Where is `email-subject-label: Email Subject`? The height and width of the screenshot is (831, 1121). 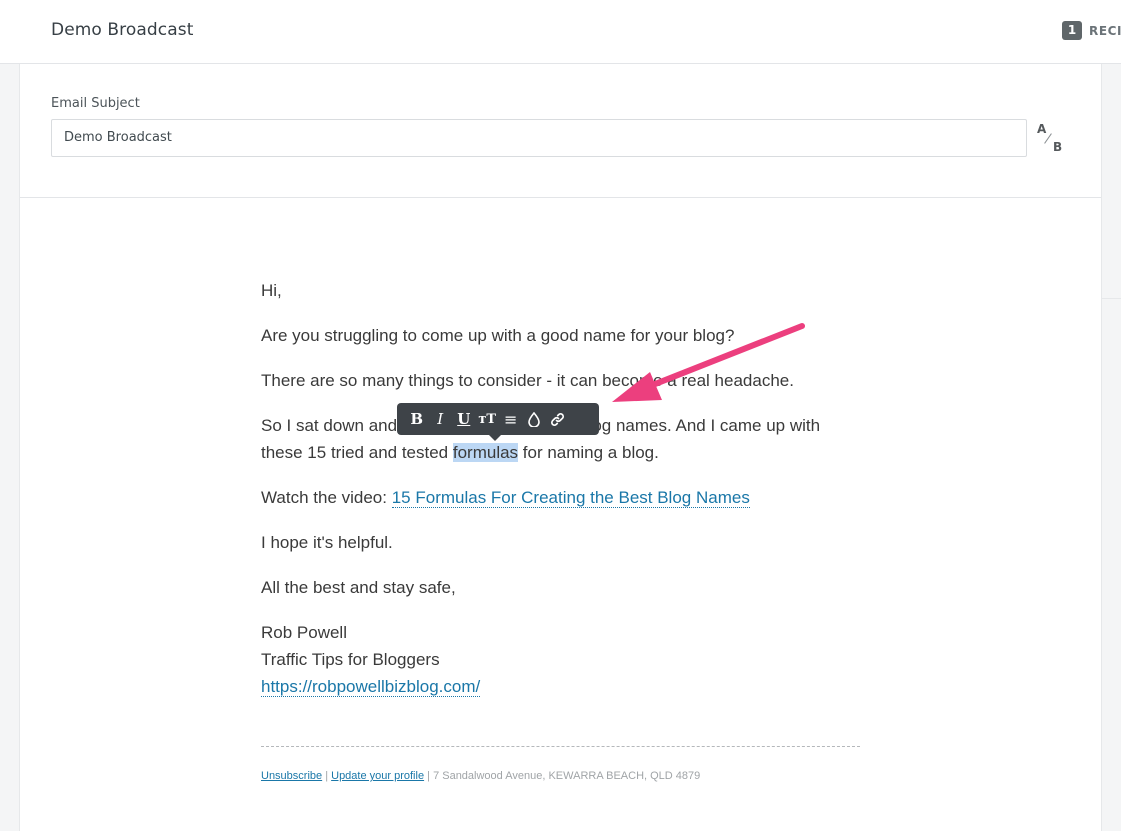
email-subject-label: Email Subject is located at coordinates (95, 103).